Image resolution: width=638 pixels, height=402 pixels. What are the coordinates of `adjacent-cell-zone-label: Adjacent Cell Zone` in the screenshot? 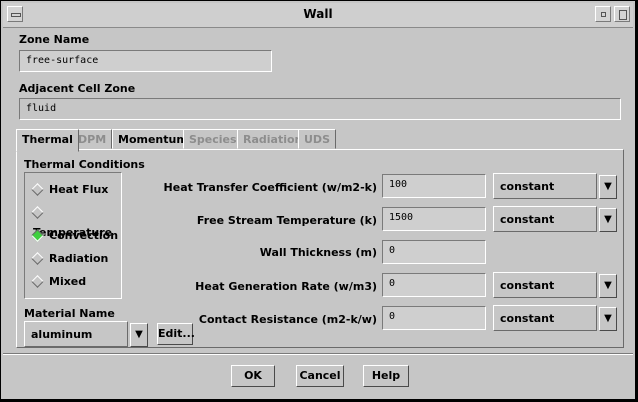 It's located at (77, 88).